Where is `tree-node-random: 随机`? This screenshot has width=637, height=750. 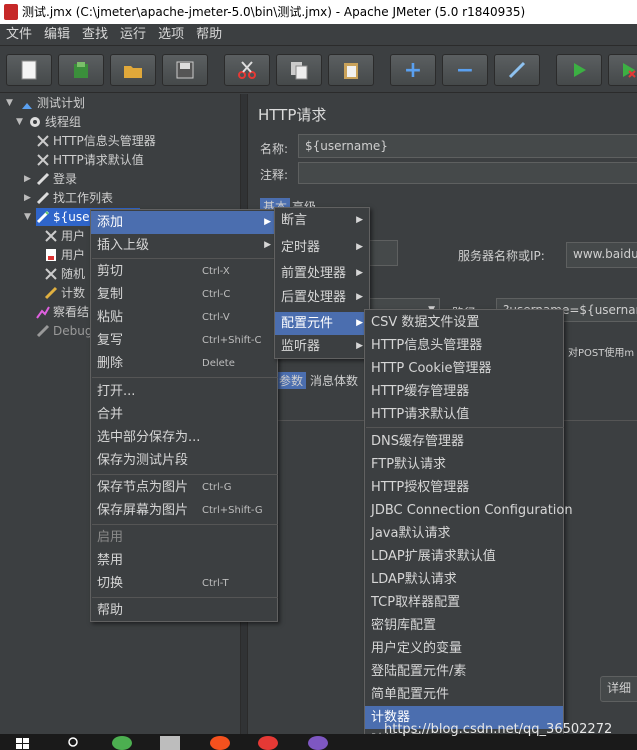
tree-node-random: 随机 is located at coordinates (64, 274).